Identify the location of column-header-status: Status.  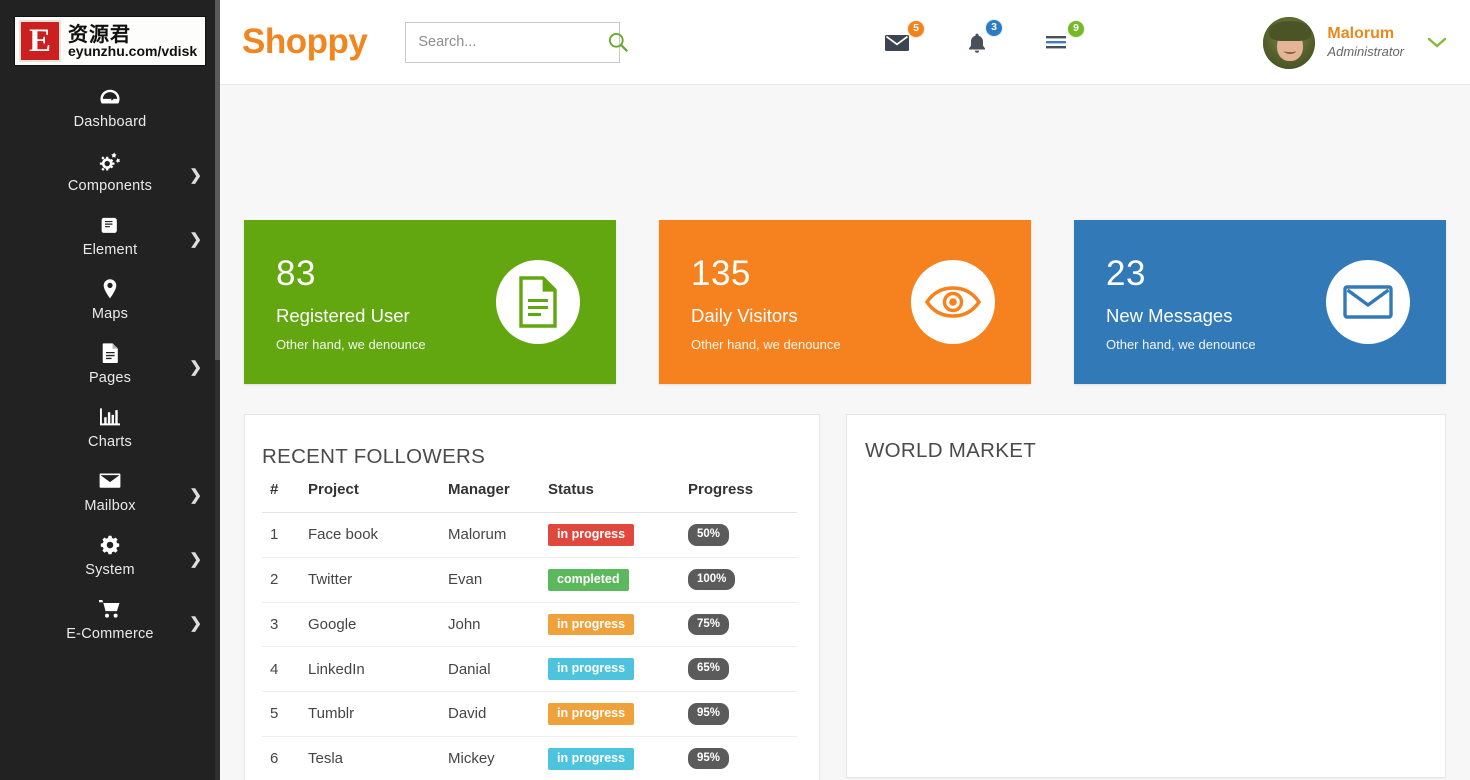
(610, 497).